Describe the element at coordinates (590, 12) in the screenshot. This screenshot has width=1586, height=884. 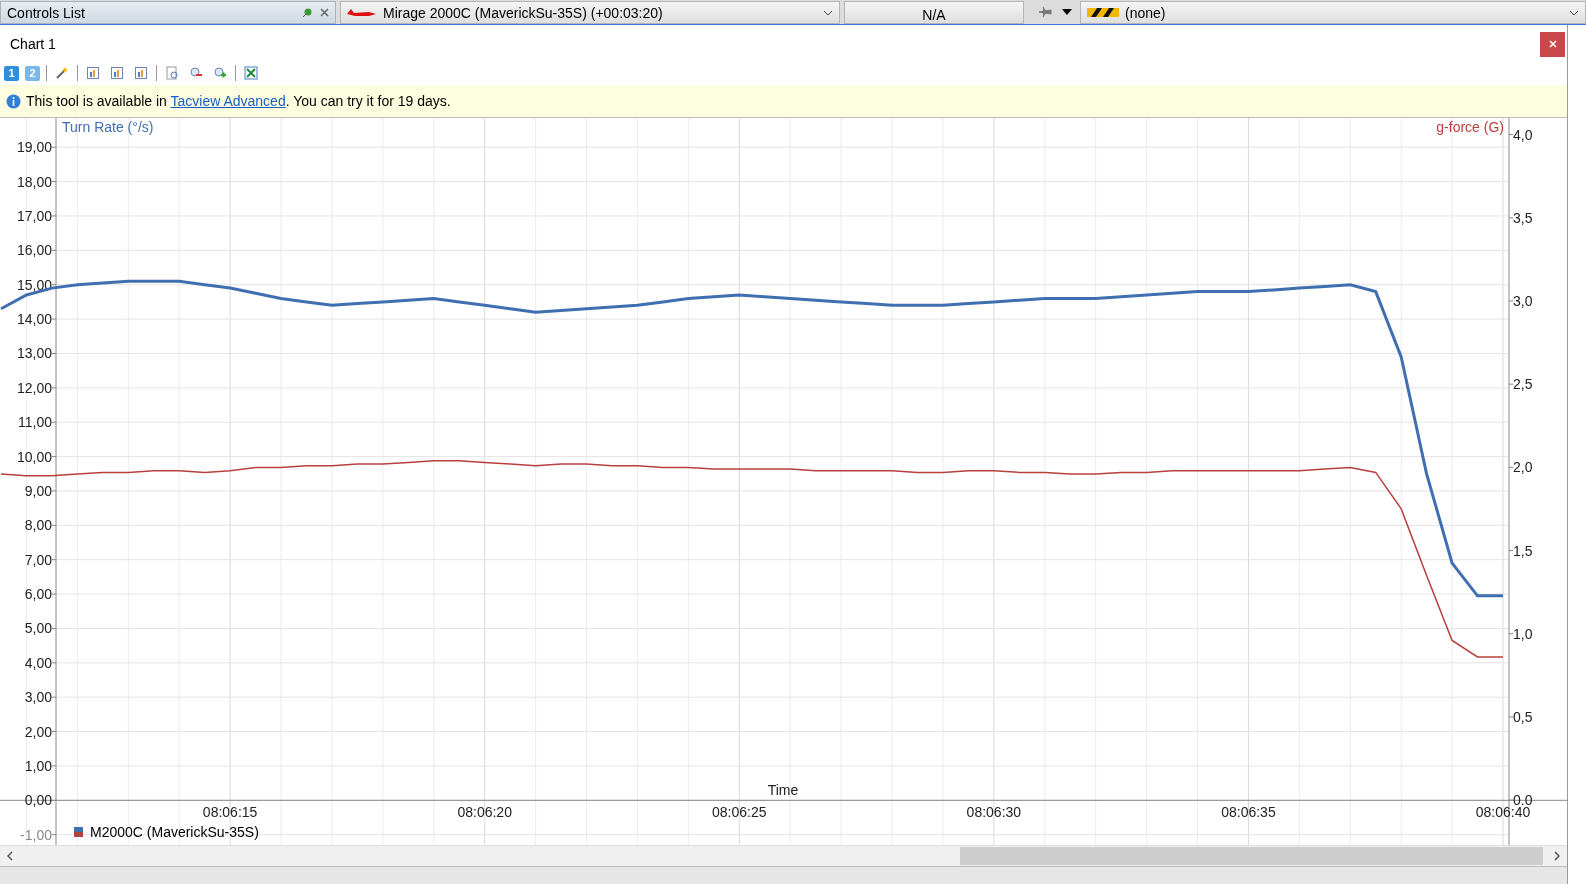
I see `aircraft-dropdown: Mirage 2000C (MaverickSu-35S) (+00:03:20)` at that location.